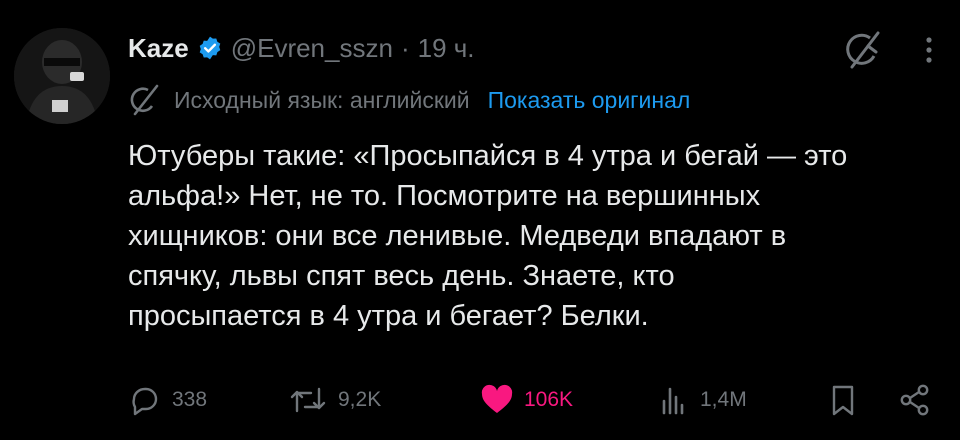 Image resolution: width=960 pixels, height=440 pixels. Describe the element at coordinates (401, 276) in the screenshot. I see `tweet-text-line: спячку, львы спят весь день. Знаете, кто` at that location.